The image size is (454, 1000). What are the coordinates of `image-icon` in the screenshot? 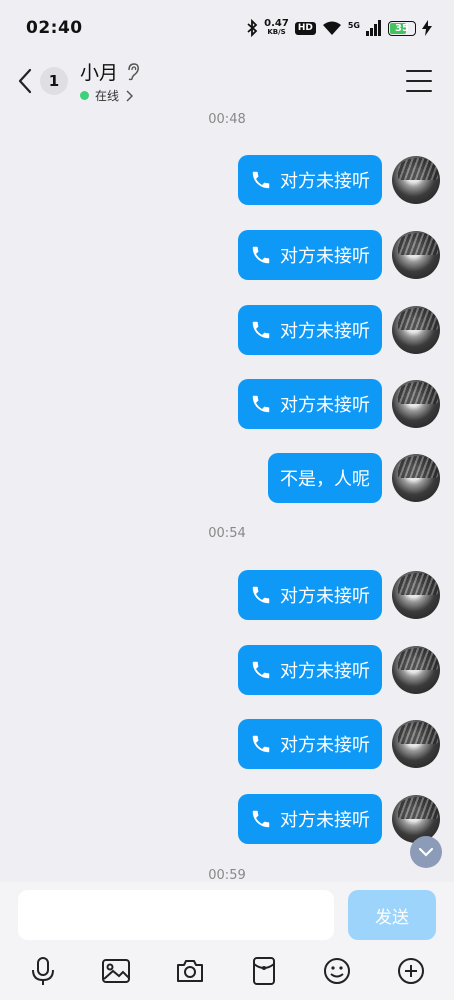 It's located at (116, 971).